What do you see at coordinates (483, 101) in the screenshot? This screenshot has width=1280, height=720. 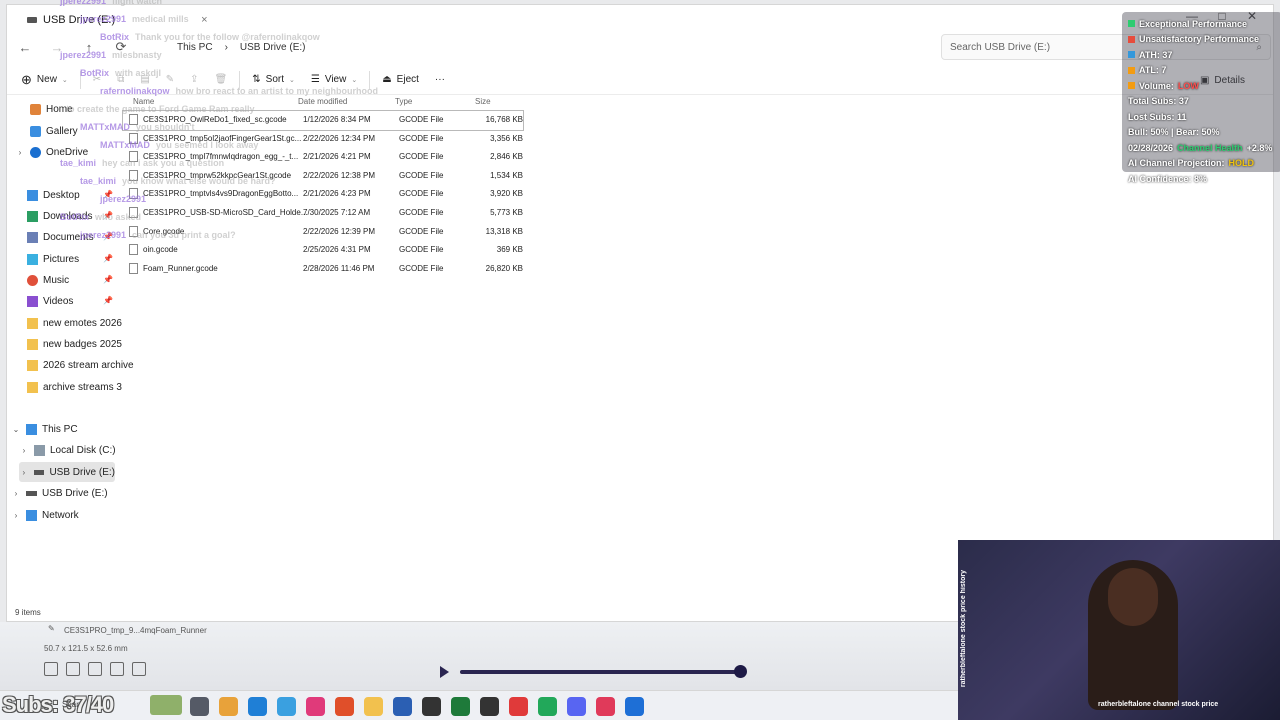 I see `column-header-size: Size` at bounding box center [483, 101].